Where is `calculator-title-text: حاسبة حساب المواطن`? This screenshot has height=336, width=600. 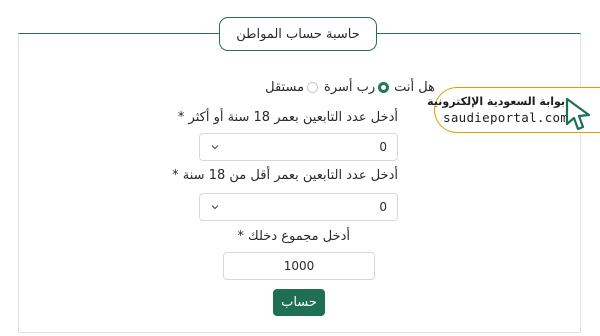 calculator-title-text: حاسبة حساب المواطن is located at coordinates (298, 34).